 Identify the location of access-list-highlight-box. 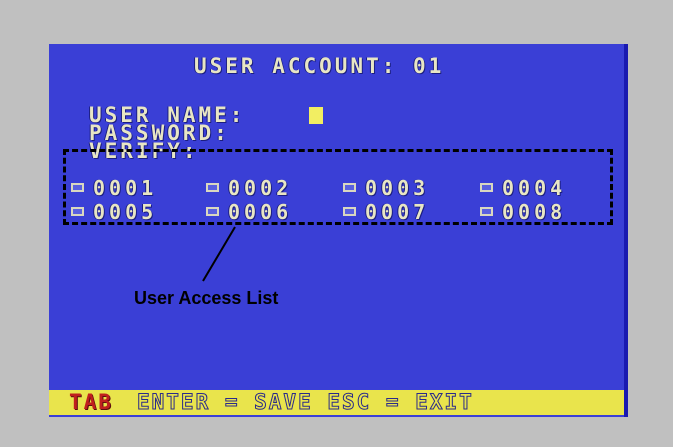
(338, 187).